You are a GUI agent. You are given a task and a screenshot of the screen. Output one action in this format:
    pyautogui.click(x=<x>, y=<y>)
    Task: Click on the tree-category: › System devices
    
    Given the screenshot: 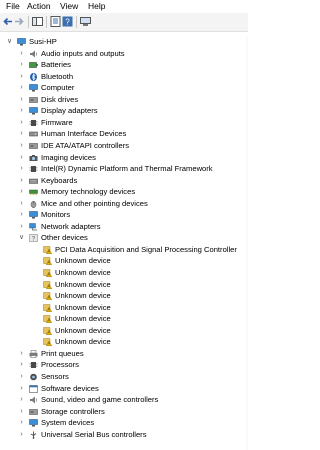 What is the action you would take?
    pyautogui.click(x=123, y=423)
    